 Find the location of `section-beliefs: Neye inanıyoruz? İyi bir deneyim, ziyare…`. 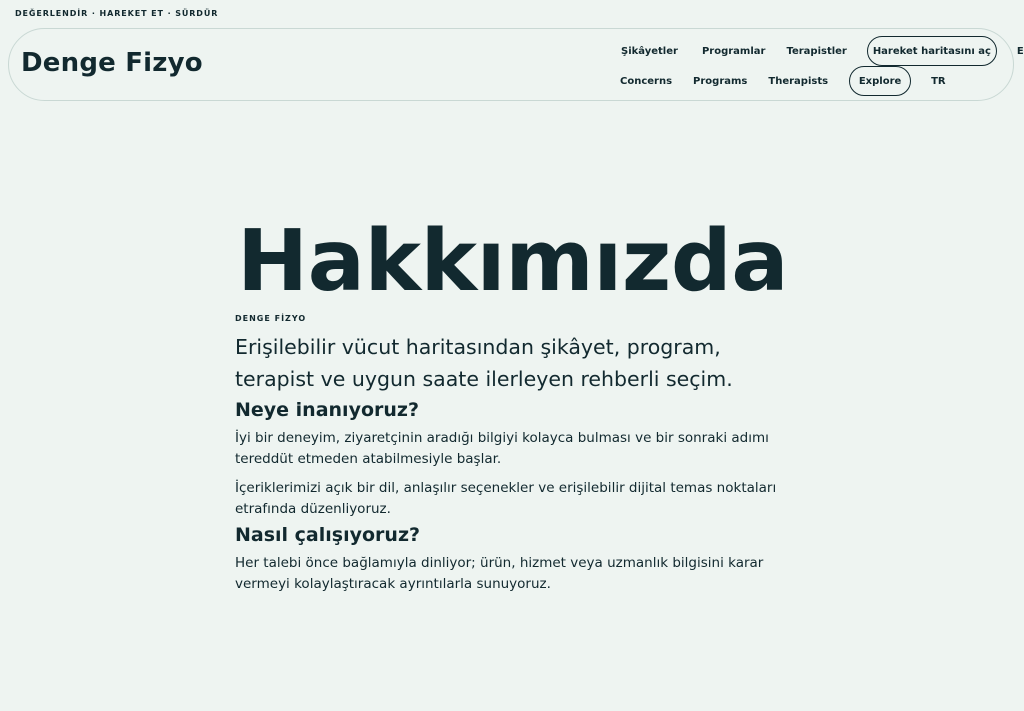

section-beliefs: Neye inanıyoruz? İyi bir deneyim, ziyare… is located at coordinates (515, 458).